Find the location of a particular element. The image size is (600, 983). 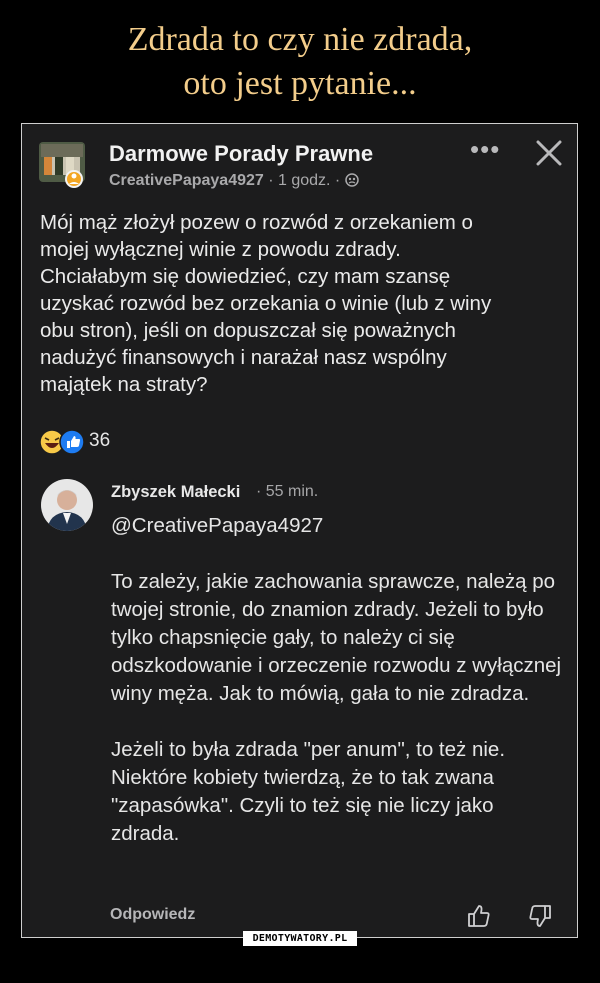

post-time: · 1 godz. · is located at coordinates (304, 180).